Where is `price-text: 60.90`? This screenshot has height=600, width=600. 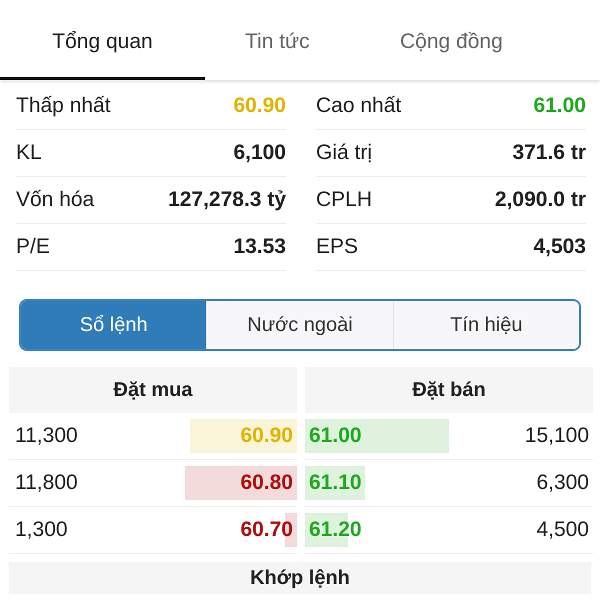
price-text: 60.90 is located at coordinates (267, 436).